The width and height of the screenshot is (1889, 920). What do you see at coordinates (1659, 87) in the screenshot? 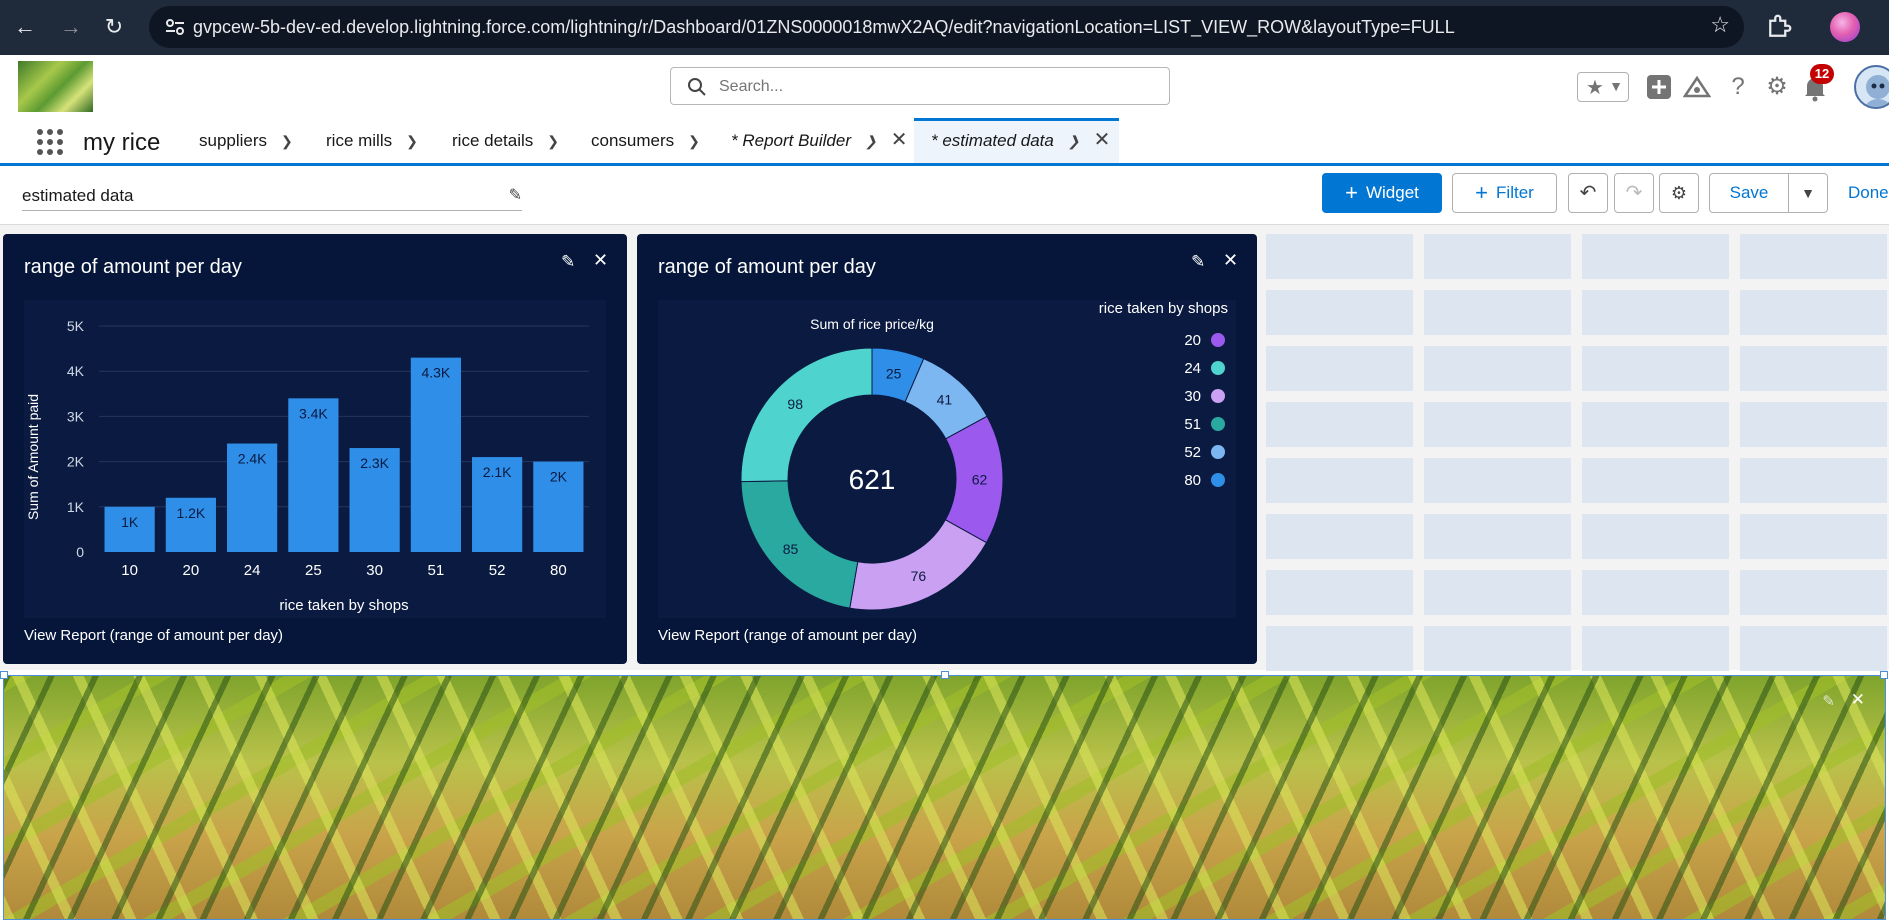
I see `global-actions-plus-icon` at bounding box center [1659, 87].